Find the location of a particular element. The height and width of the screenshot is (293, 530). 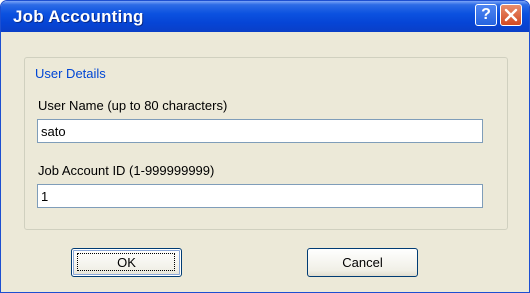

job-account-label: Job Account ID (1-999999999) is located at coordinates (126, 170).